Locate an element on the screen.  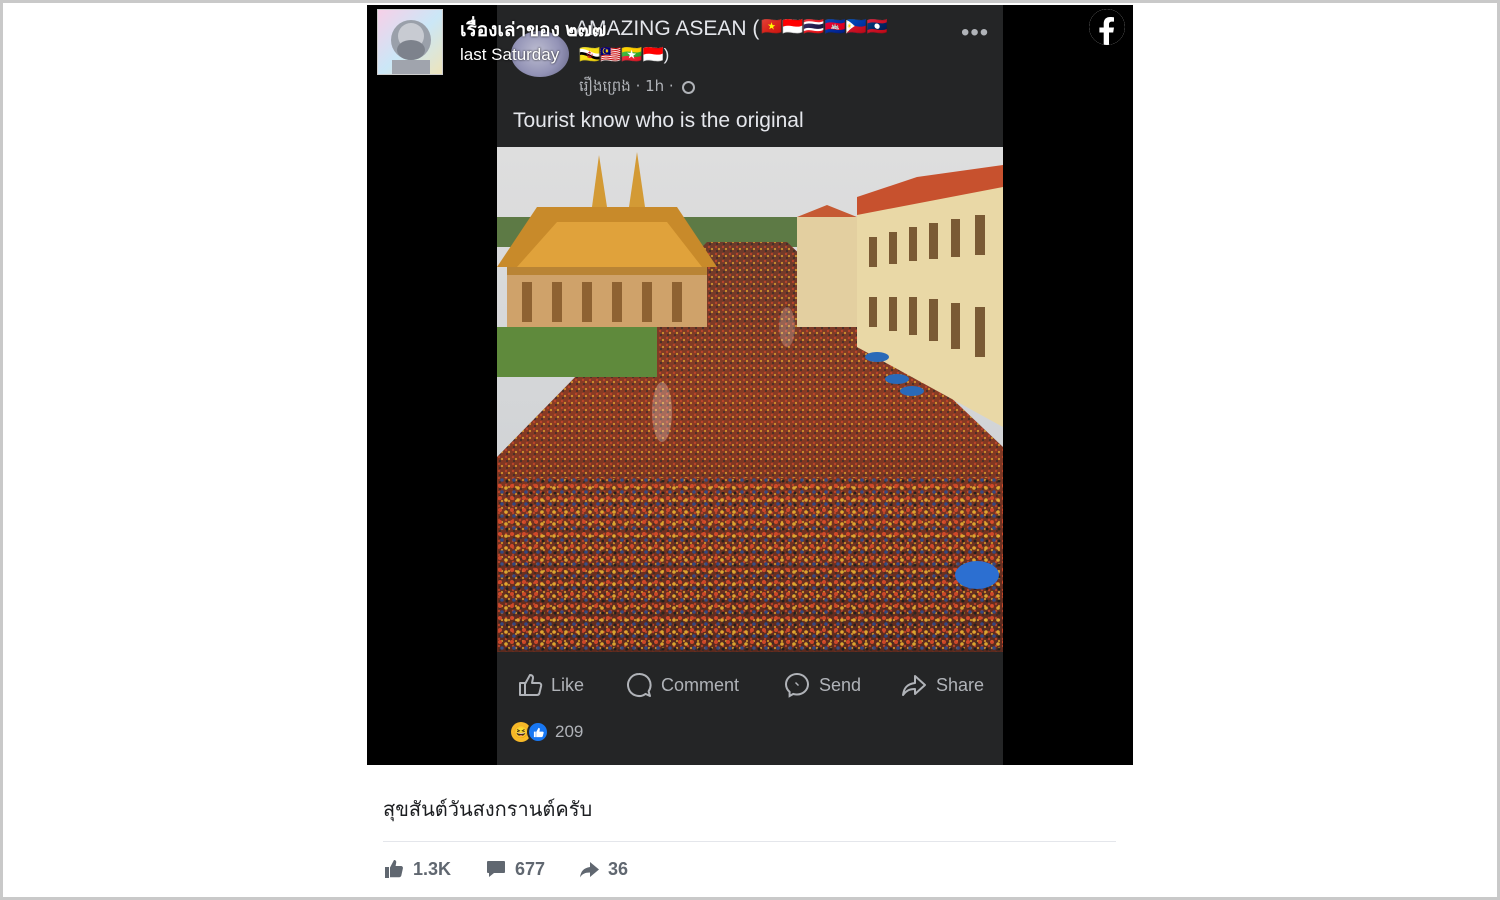
like-reaction-icon is located at coordinates (538, 732).